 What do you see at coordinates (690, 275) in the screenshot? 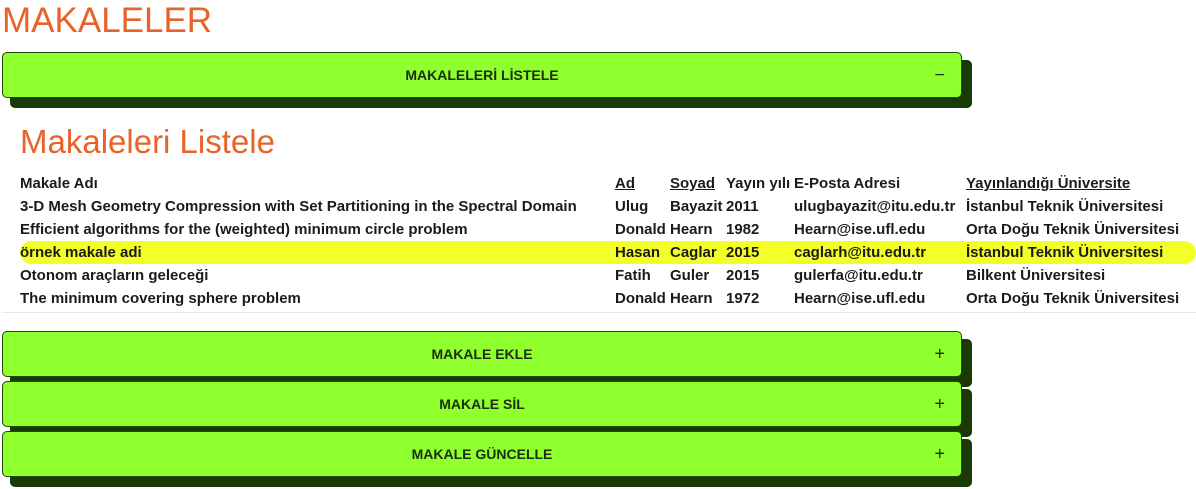
I see `cell-last-name: Guler` at bounding box center [690, 275].